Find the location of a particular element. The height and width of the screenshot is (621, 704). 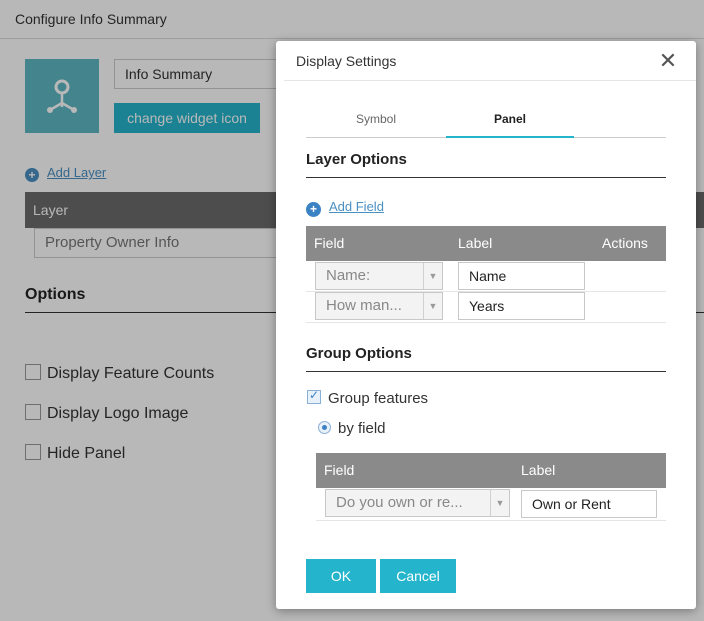

radio-label: by field is located at coordinates (362, 428).